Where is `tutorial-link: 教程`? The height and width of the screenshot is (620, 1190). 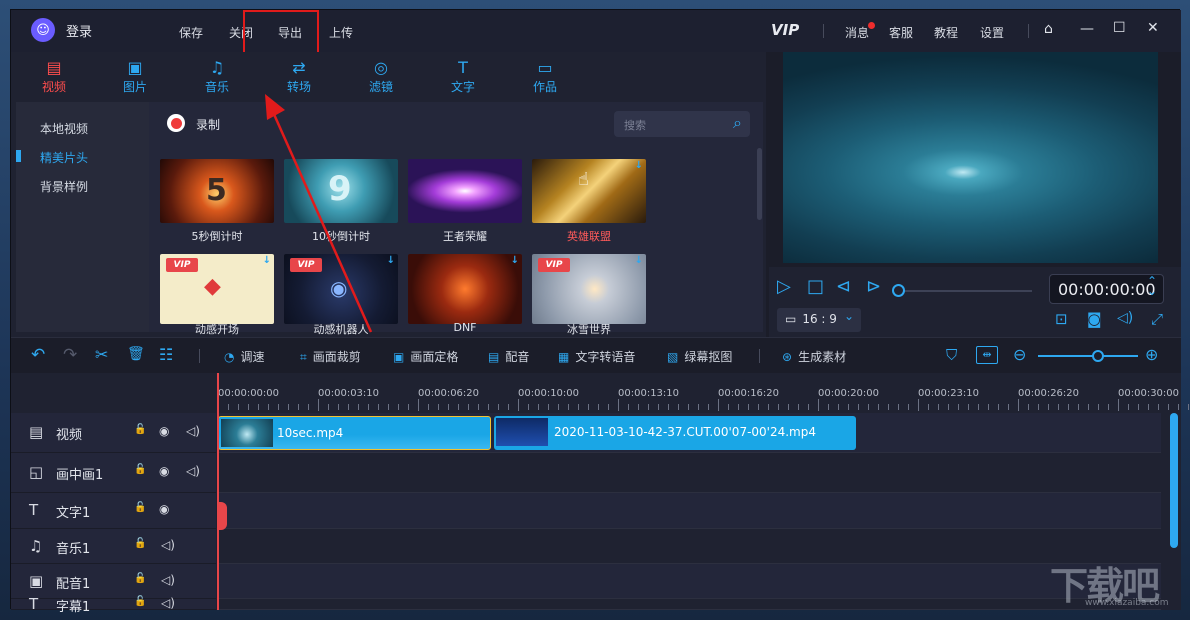
tutorial-link: 教程 is located at coordinates (946, 32).